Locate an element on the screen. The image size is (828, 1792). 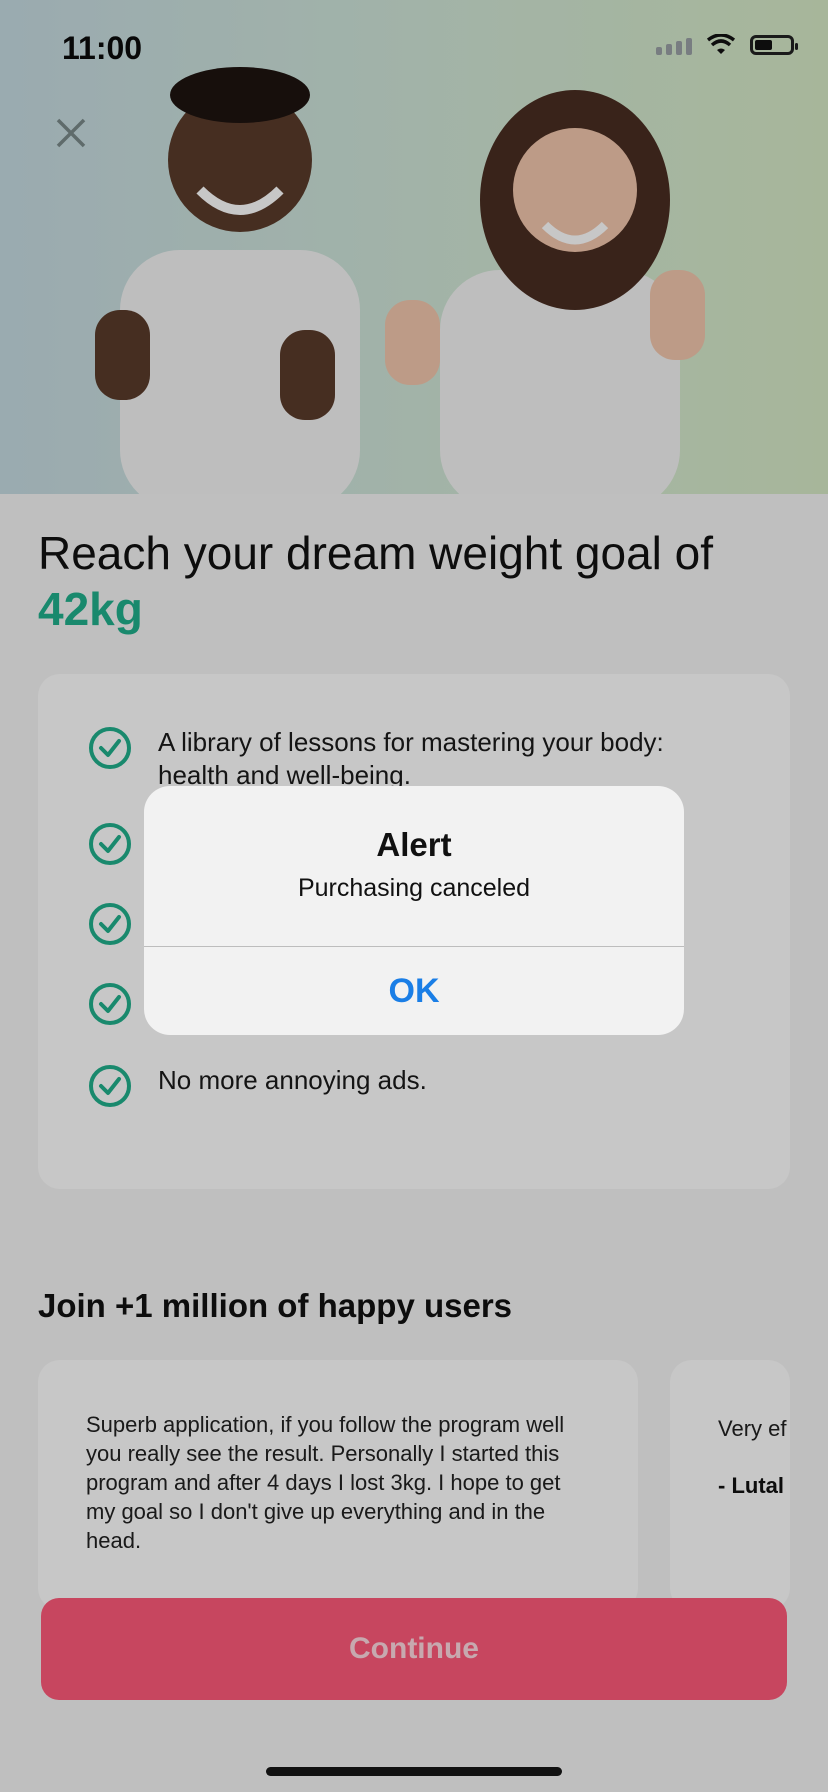
alert-title: Alert is located at coordinates (414, 844).